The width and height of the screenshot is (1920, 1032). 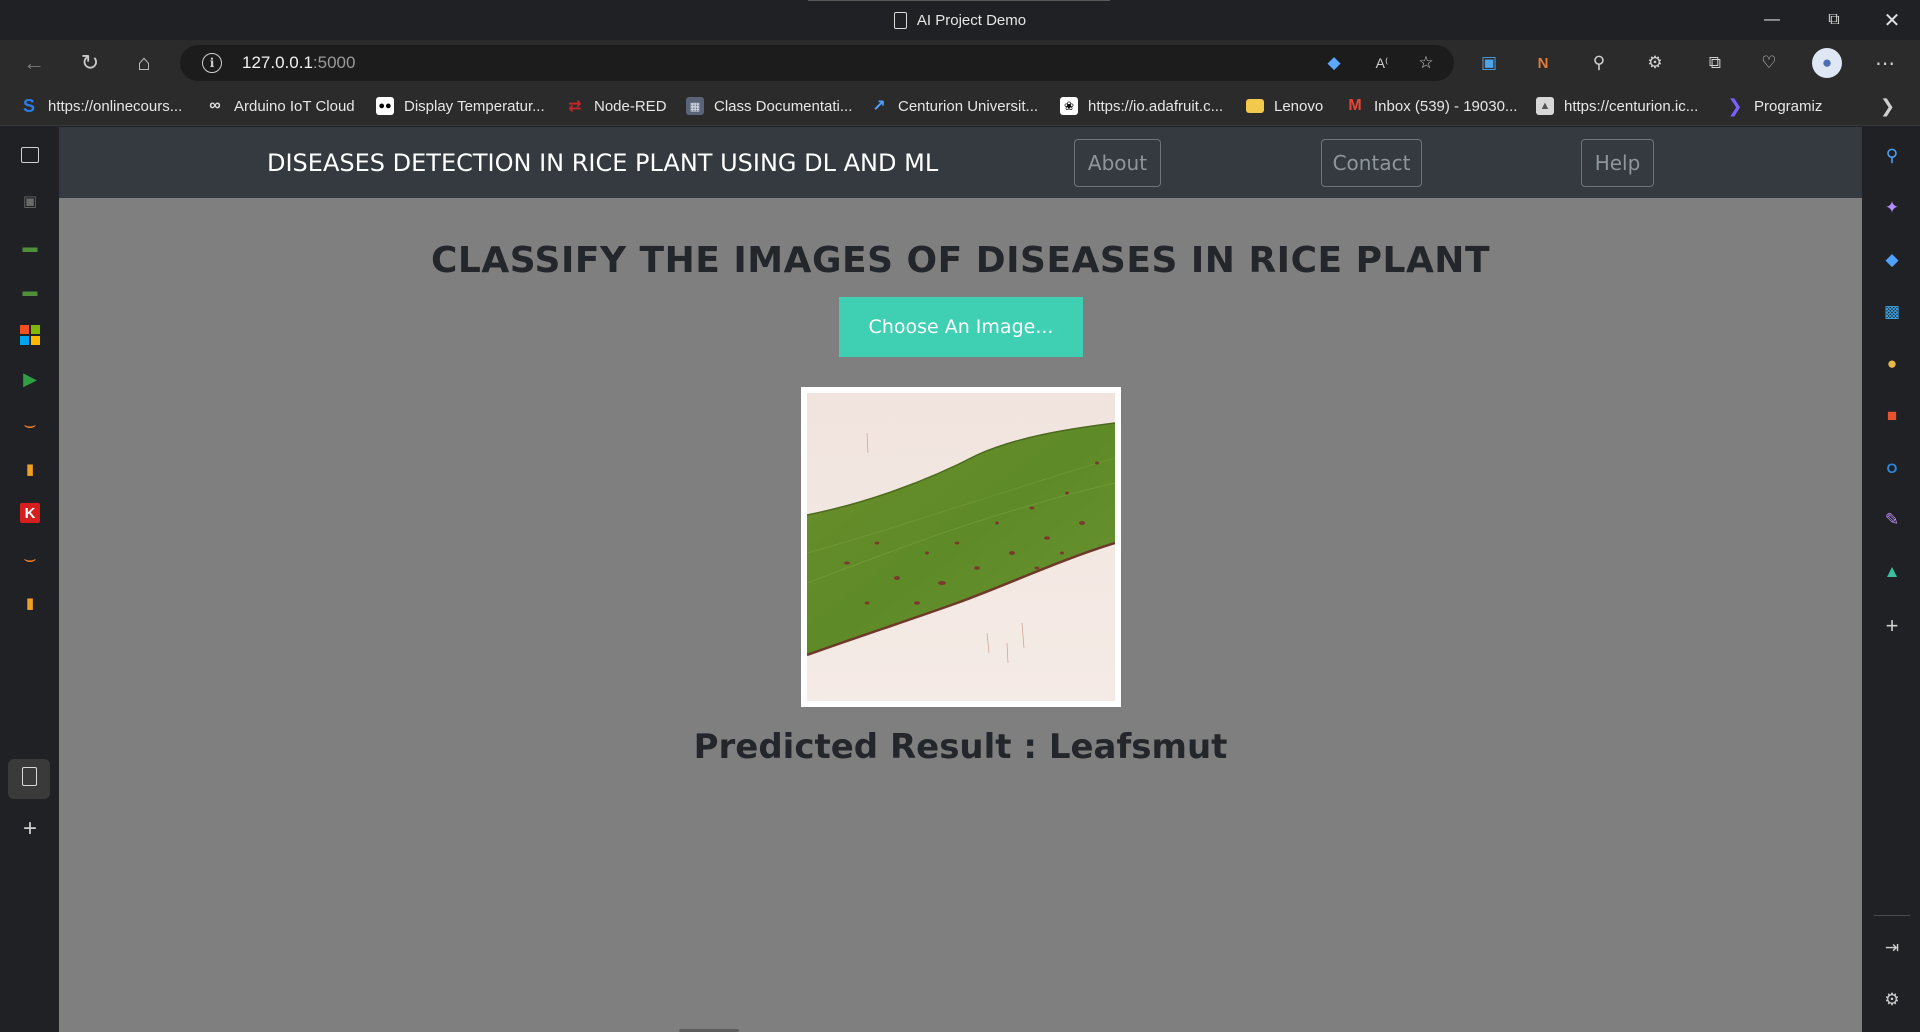 I want to click on new-tab-plus-icon: +, so click(x=30, y=828).